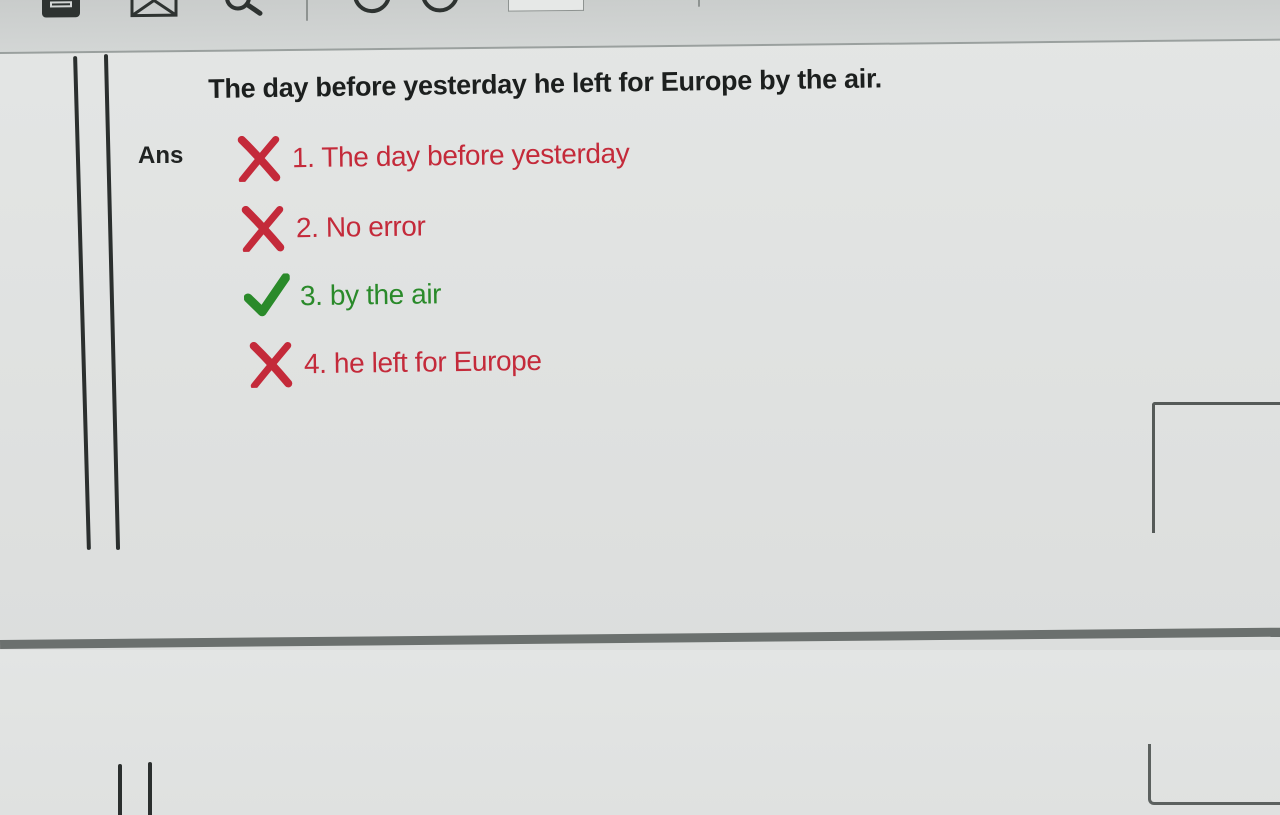  I want to click on search-icon, so click(244, 9).